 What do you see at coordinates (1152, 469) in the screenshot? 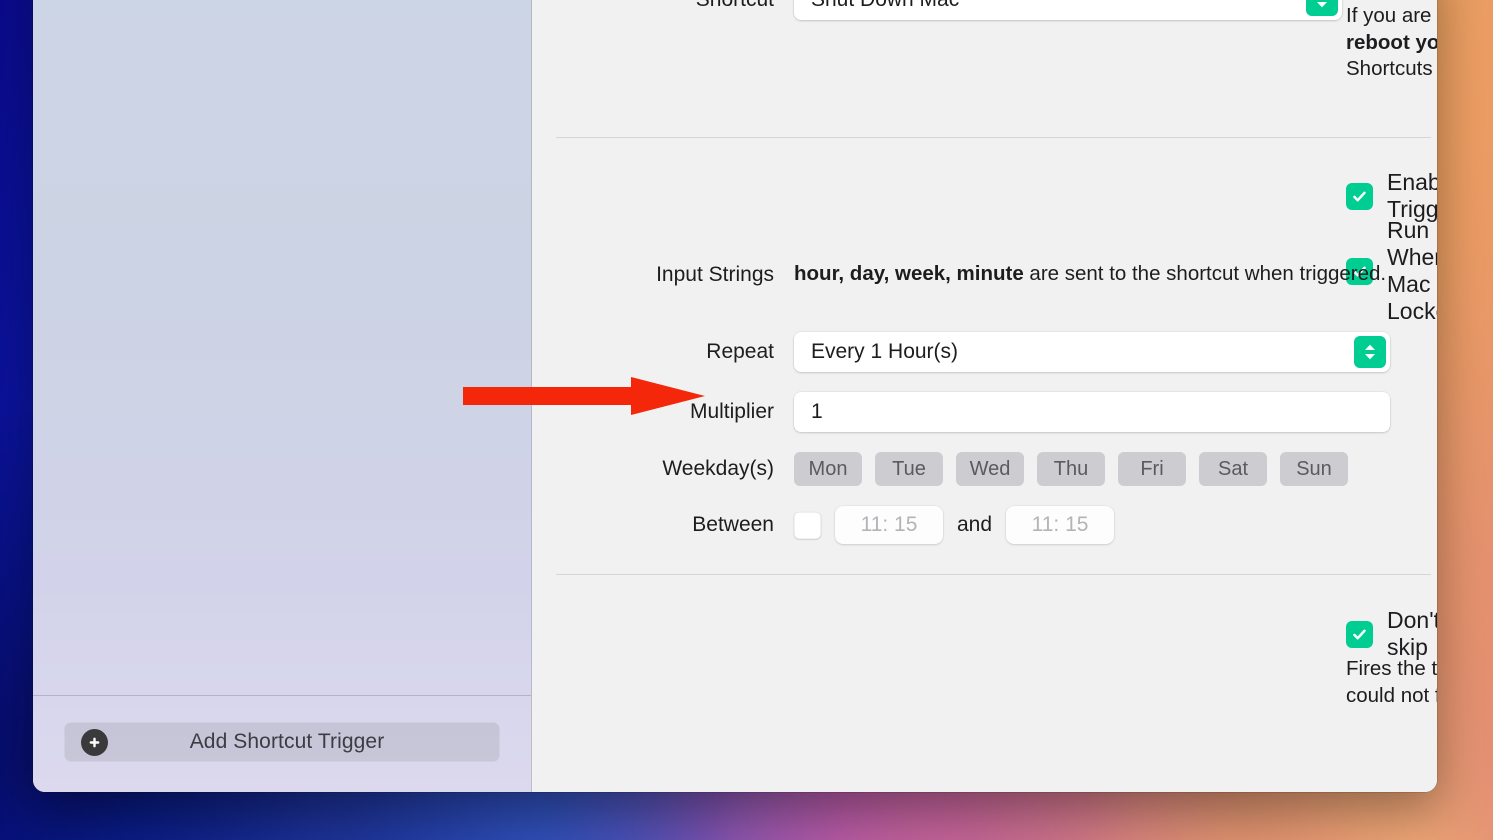
I see `weekday-fri: Fri` at bounding box center [1152, 469].